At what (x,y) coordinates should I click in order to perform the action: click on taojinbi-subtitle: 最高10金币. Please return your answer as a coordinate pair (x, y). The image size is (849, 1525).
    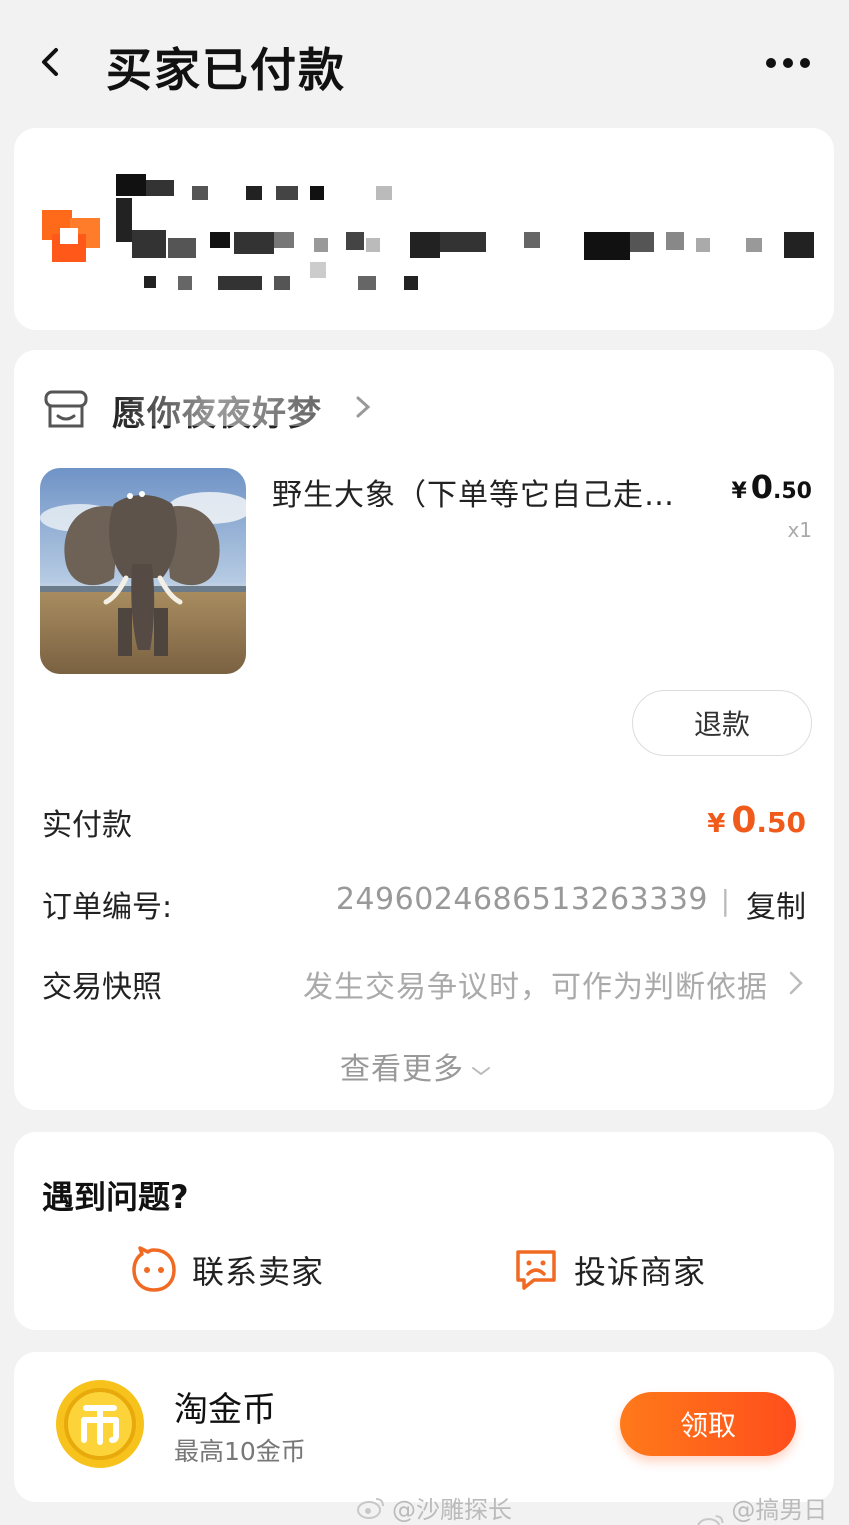
    Looking at the image, I should click on (240, 1451).